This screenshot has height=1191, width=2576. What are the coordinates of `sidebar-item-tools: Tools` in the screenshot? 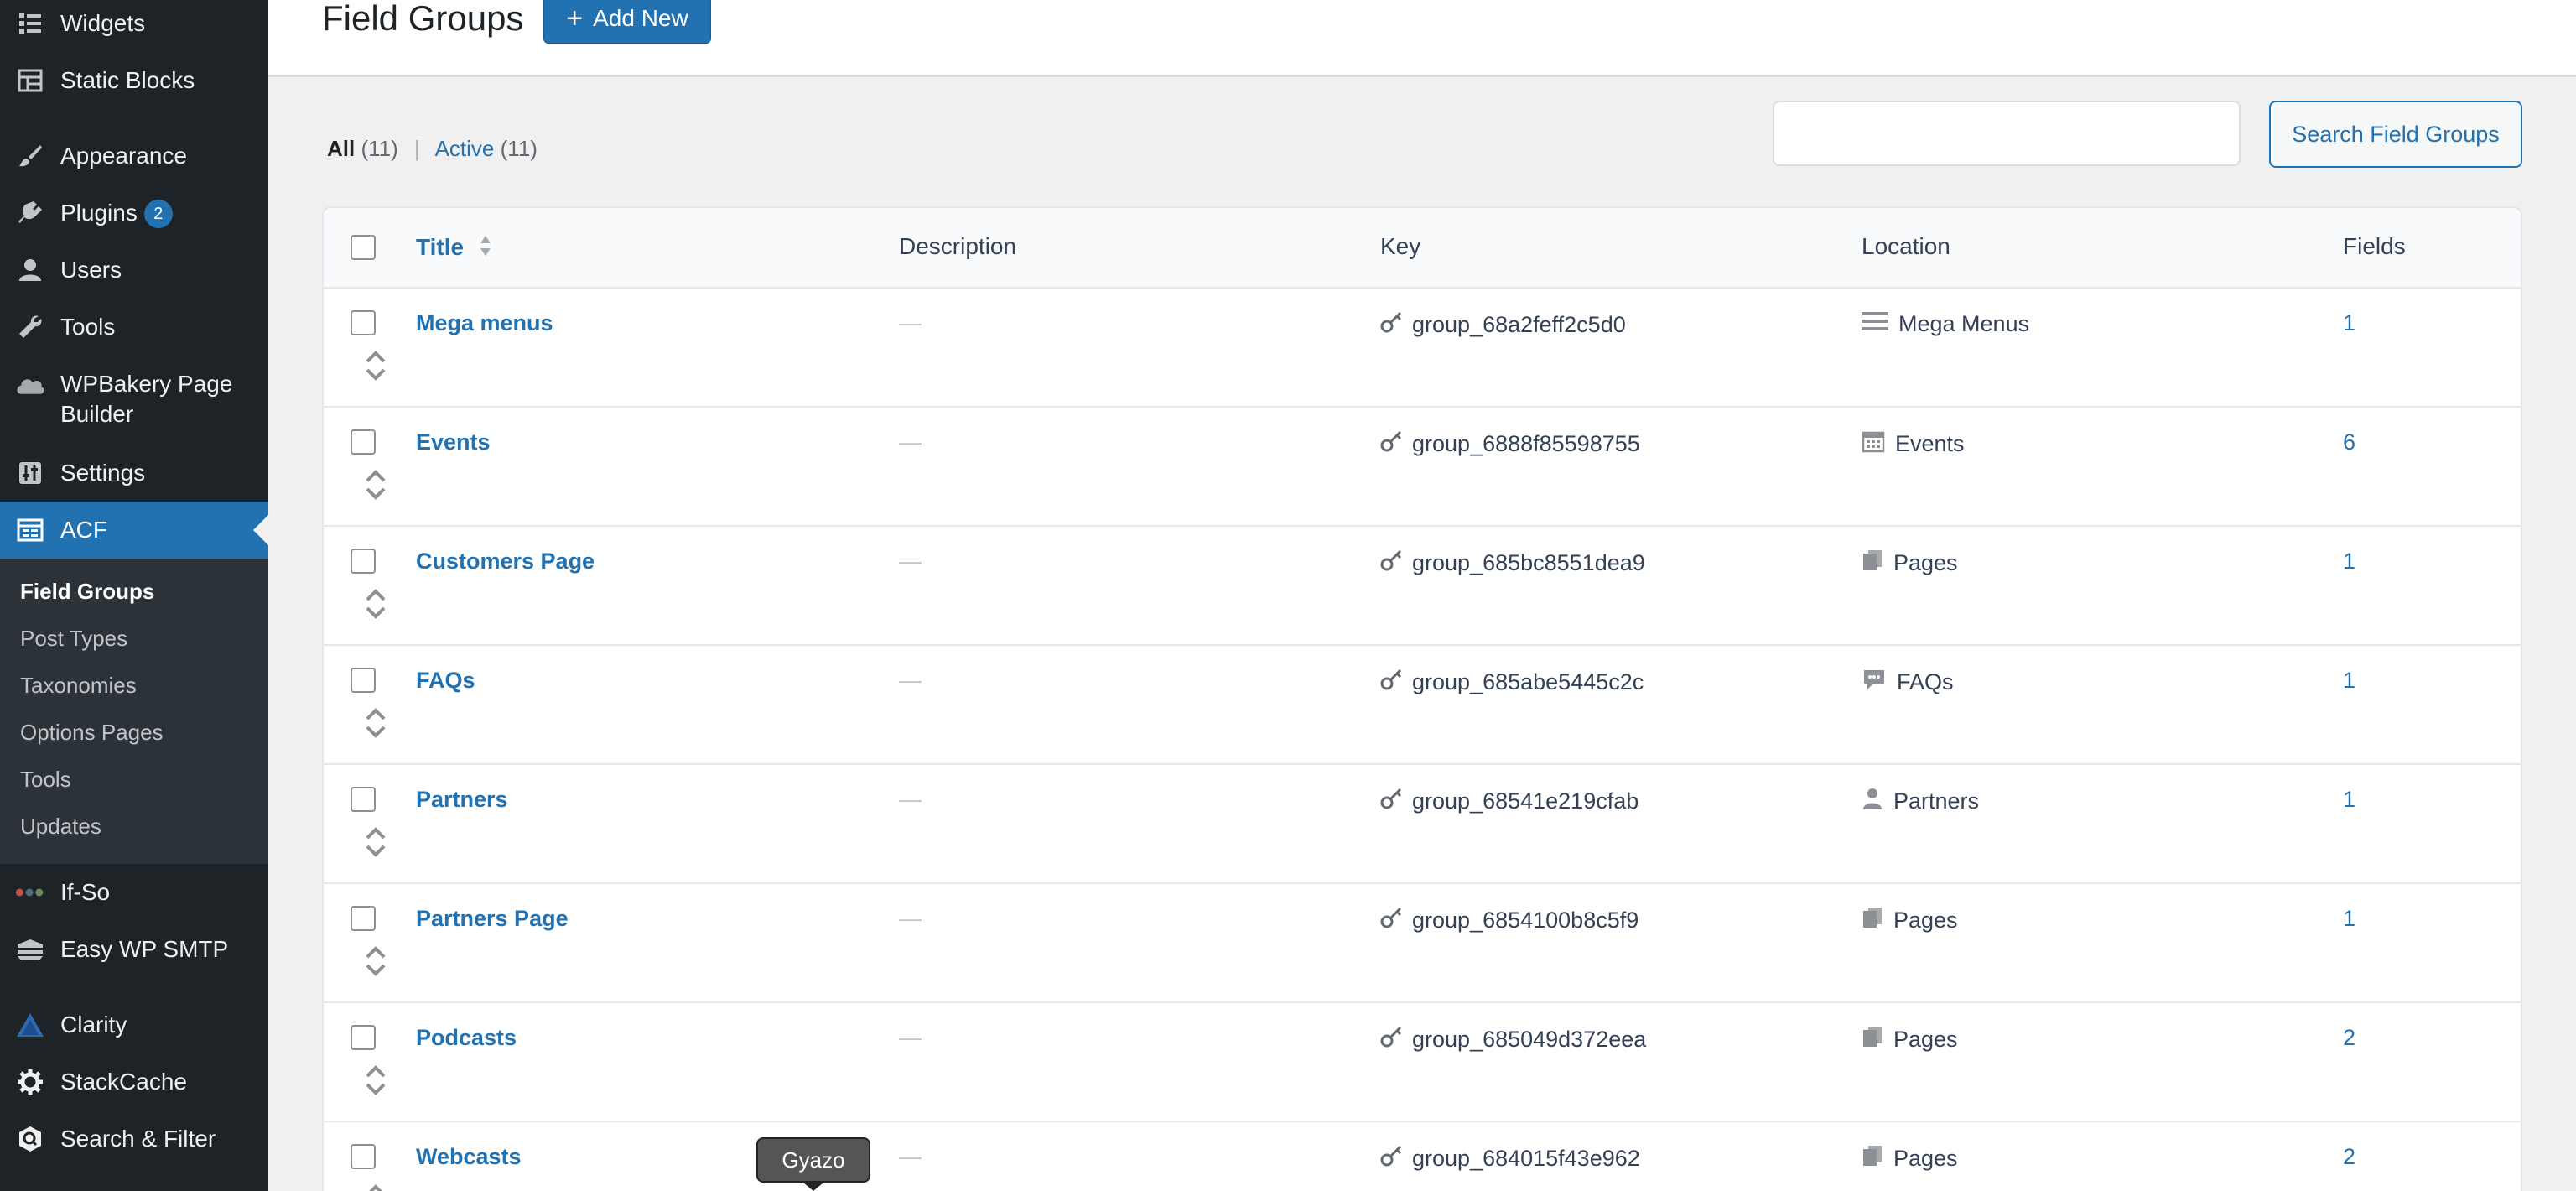 It's located at (134, 327).